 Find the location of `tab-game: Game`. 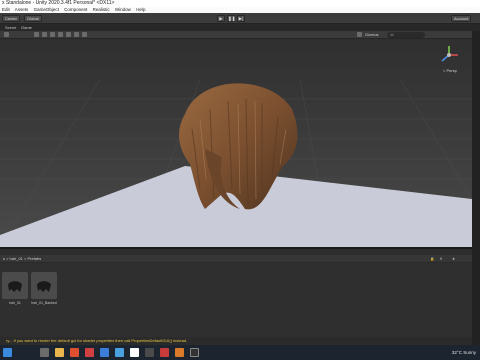

tab-game: Game is located at coordinates (26, 27).